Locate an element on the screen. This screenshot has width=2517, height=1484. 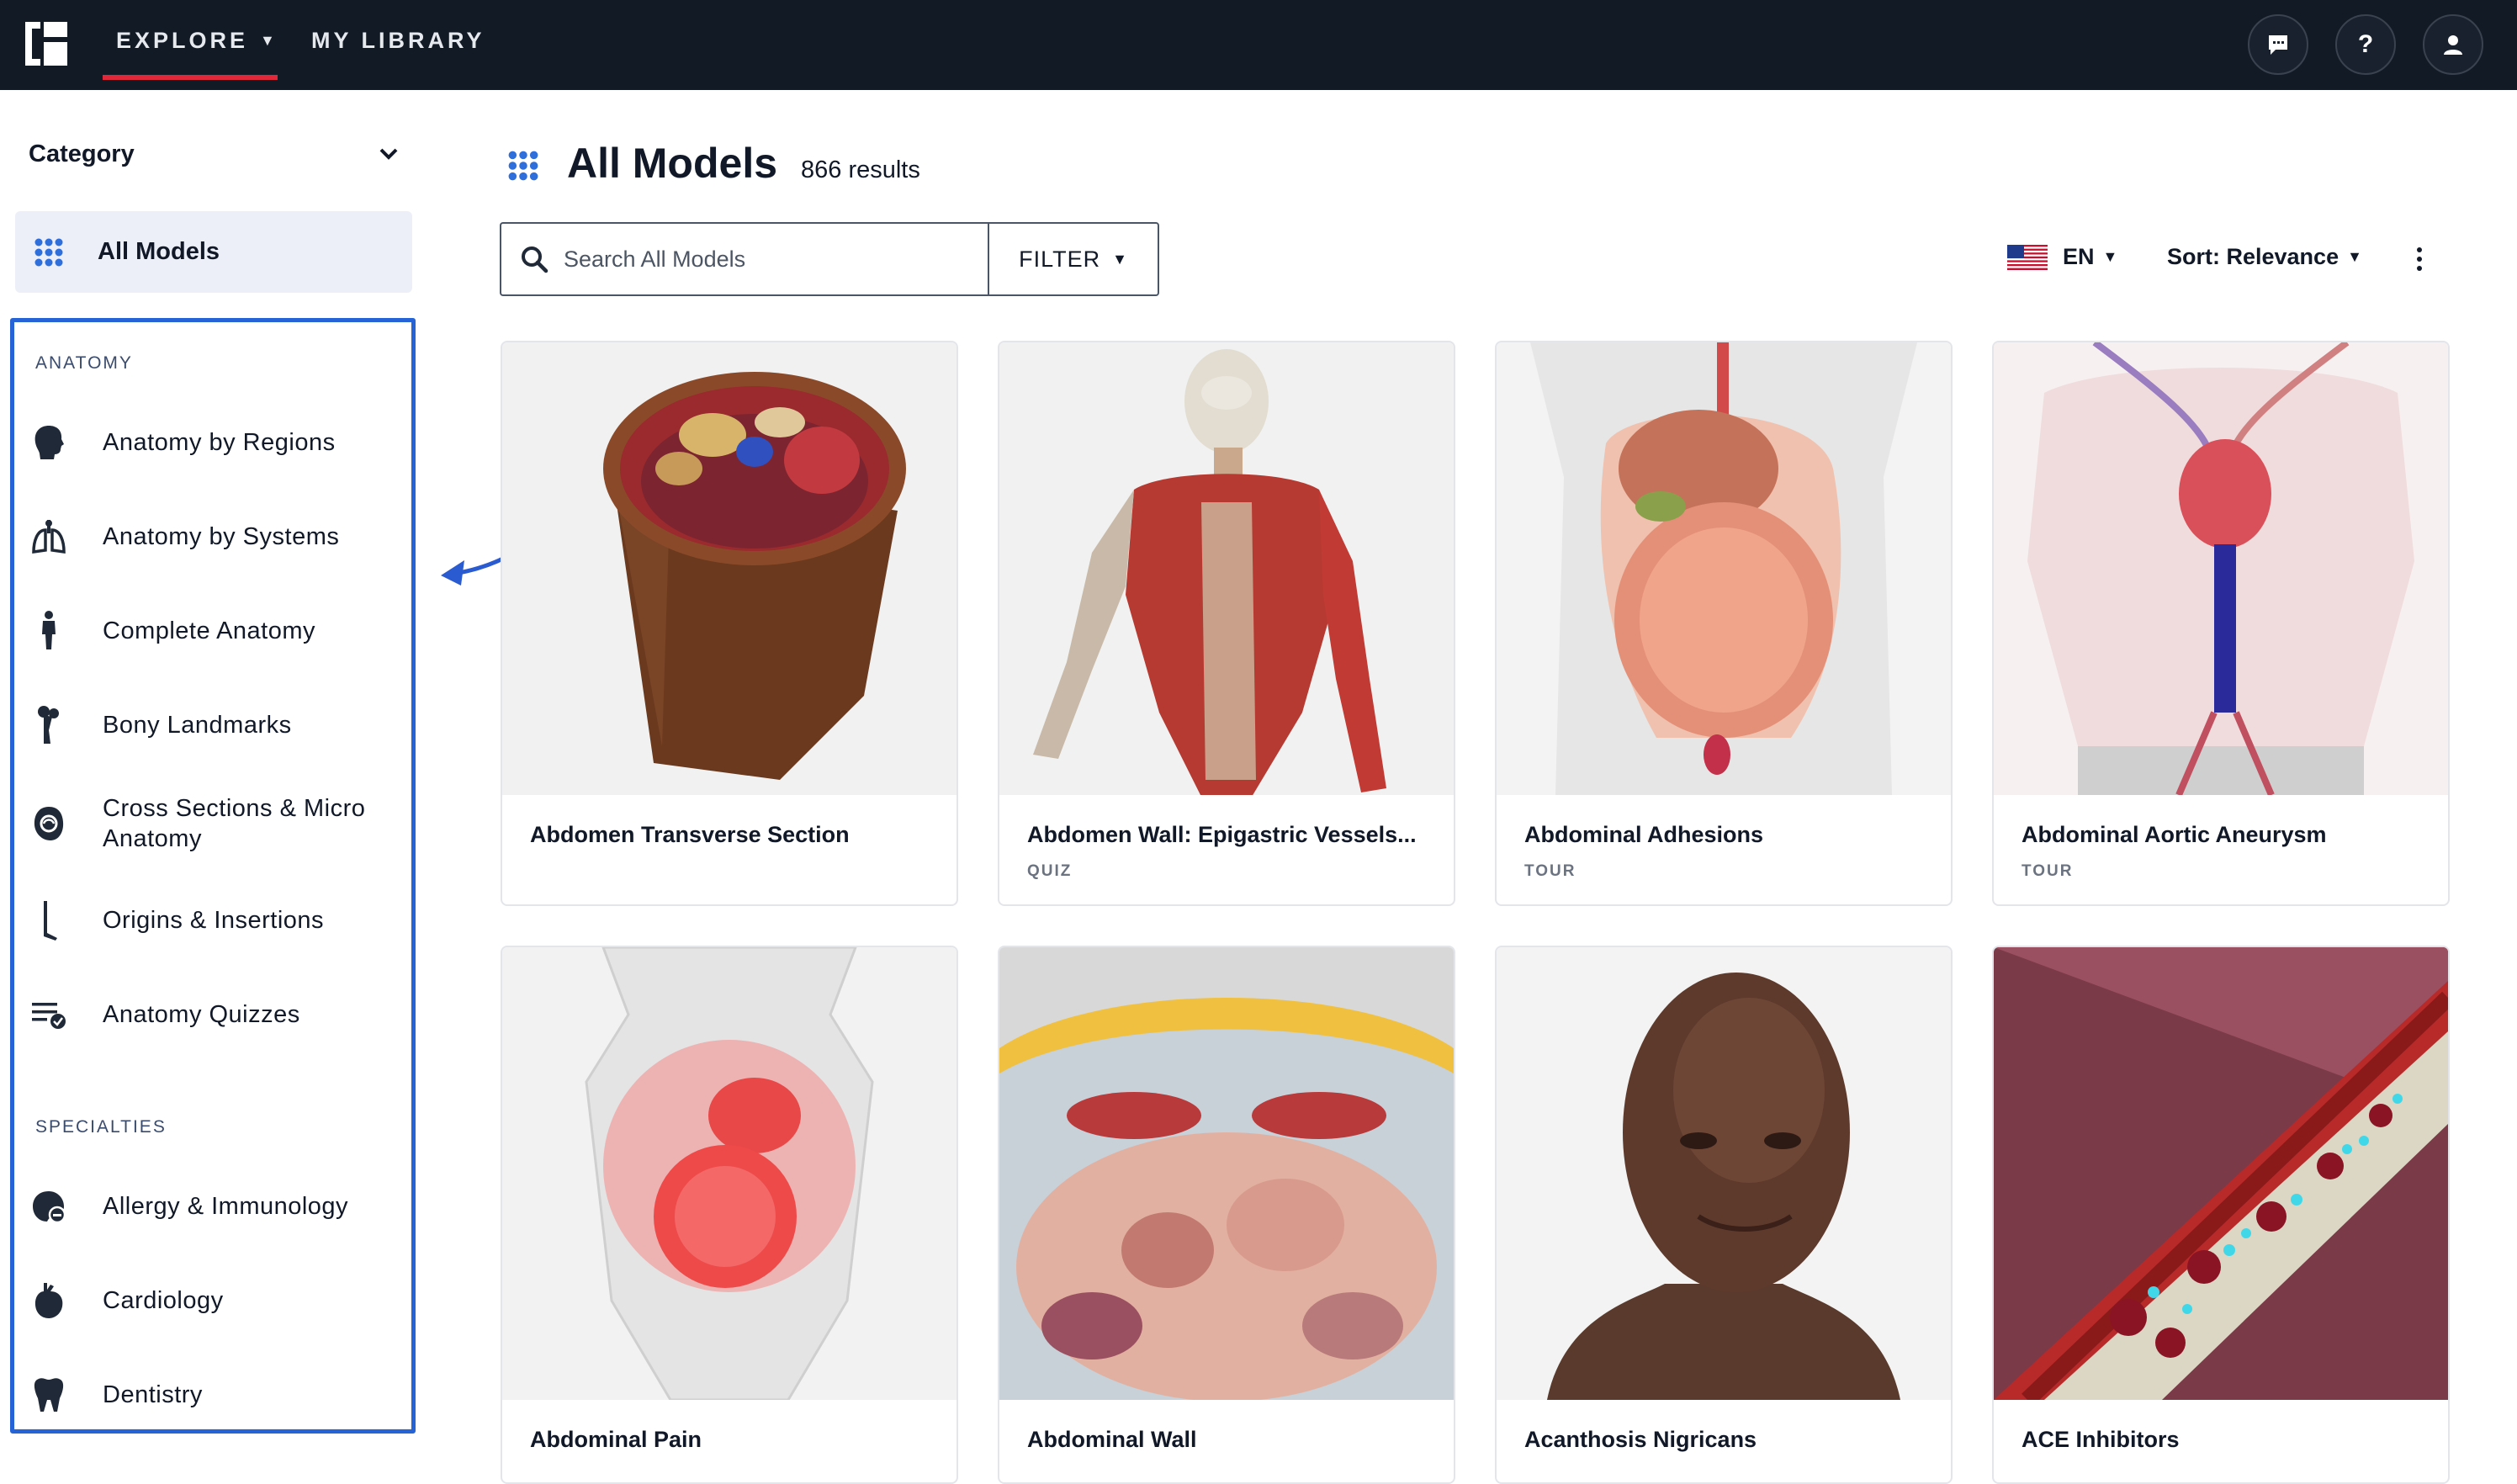
sidebar-item-complete-anatomy: Complete Anatomy is located at coordinates (218, 631).